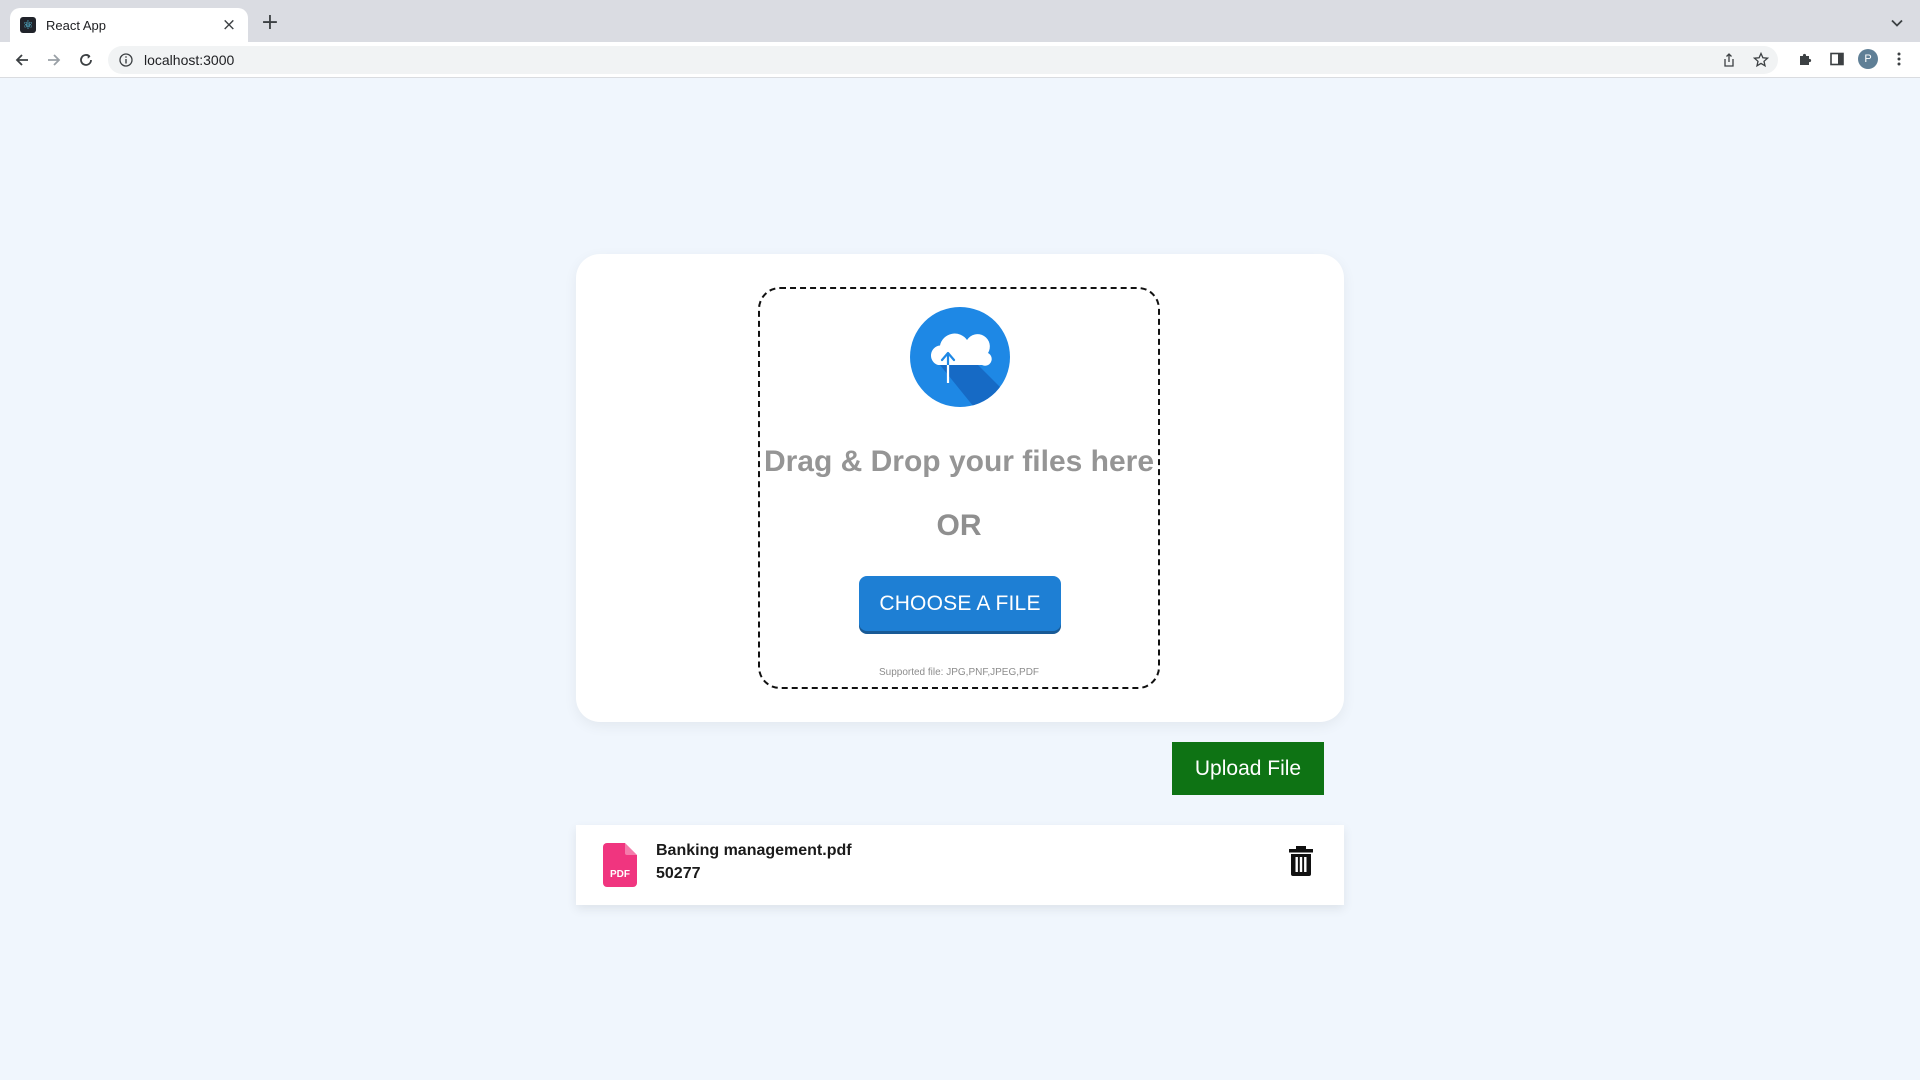  I want to click on choose-file-button: CHOOSE A FILE, so click(960, 603).